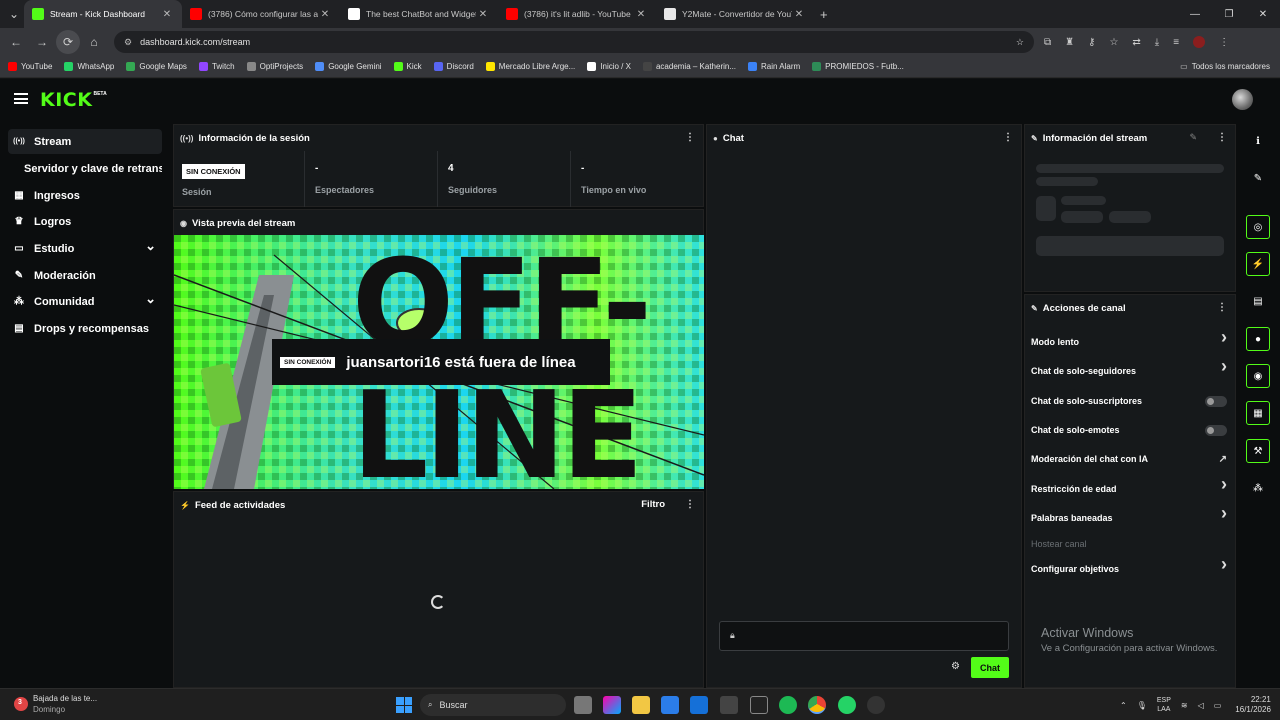  Describe the element at coordinates (1157, 42) in the screenshot. I see `download-icon: ⤓` at that location.